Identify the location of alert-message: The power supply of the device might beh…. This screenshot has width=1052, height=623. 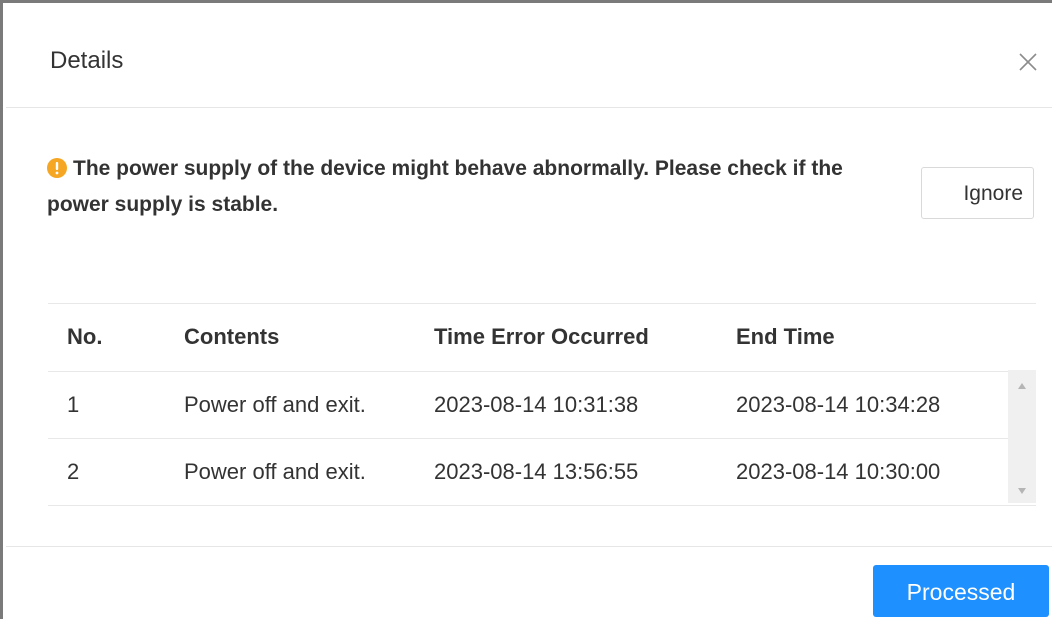
(462, 187).